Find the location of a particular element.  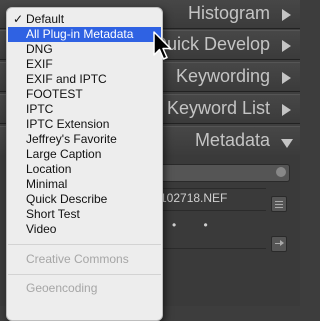

menu-item-iptc-extension: IPTC Extension is located at coordinates (84, 124).